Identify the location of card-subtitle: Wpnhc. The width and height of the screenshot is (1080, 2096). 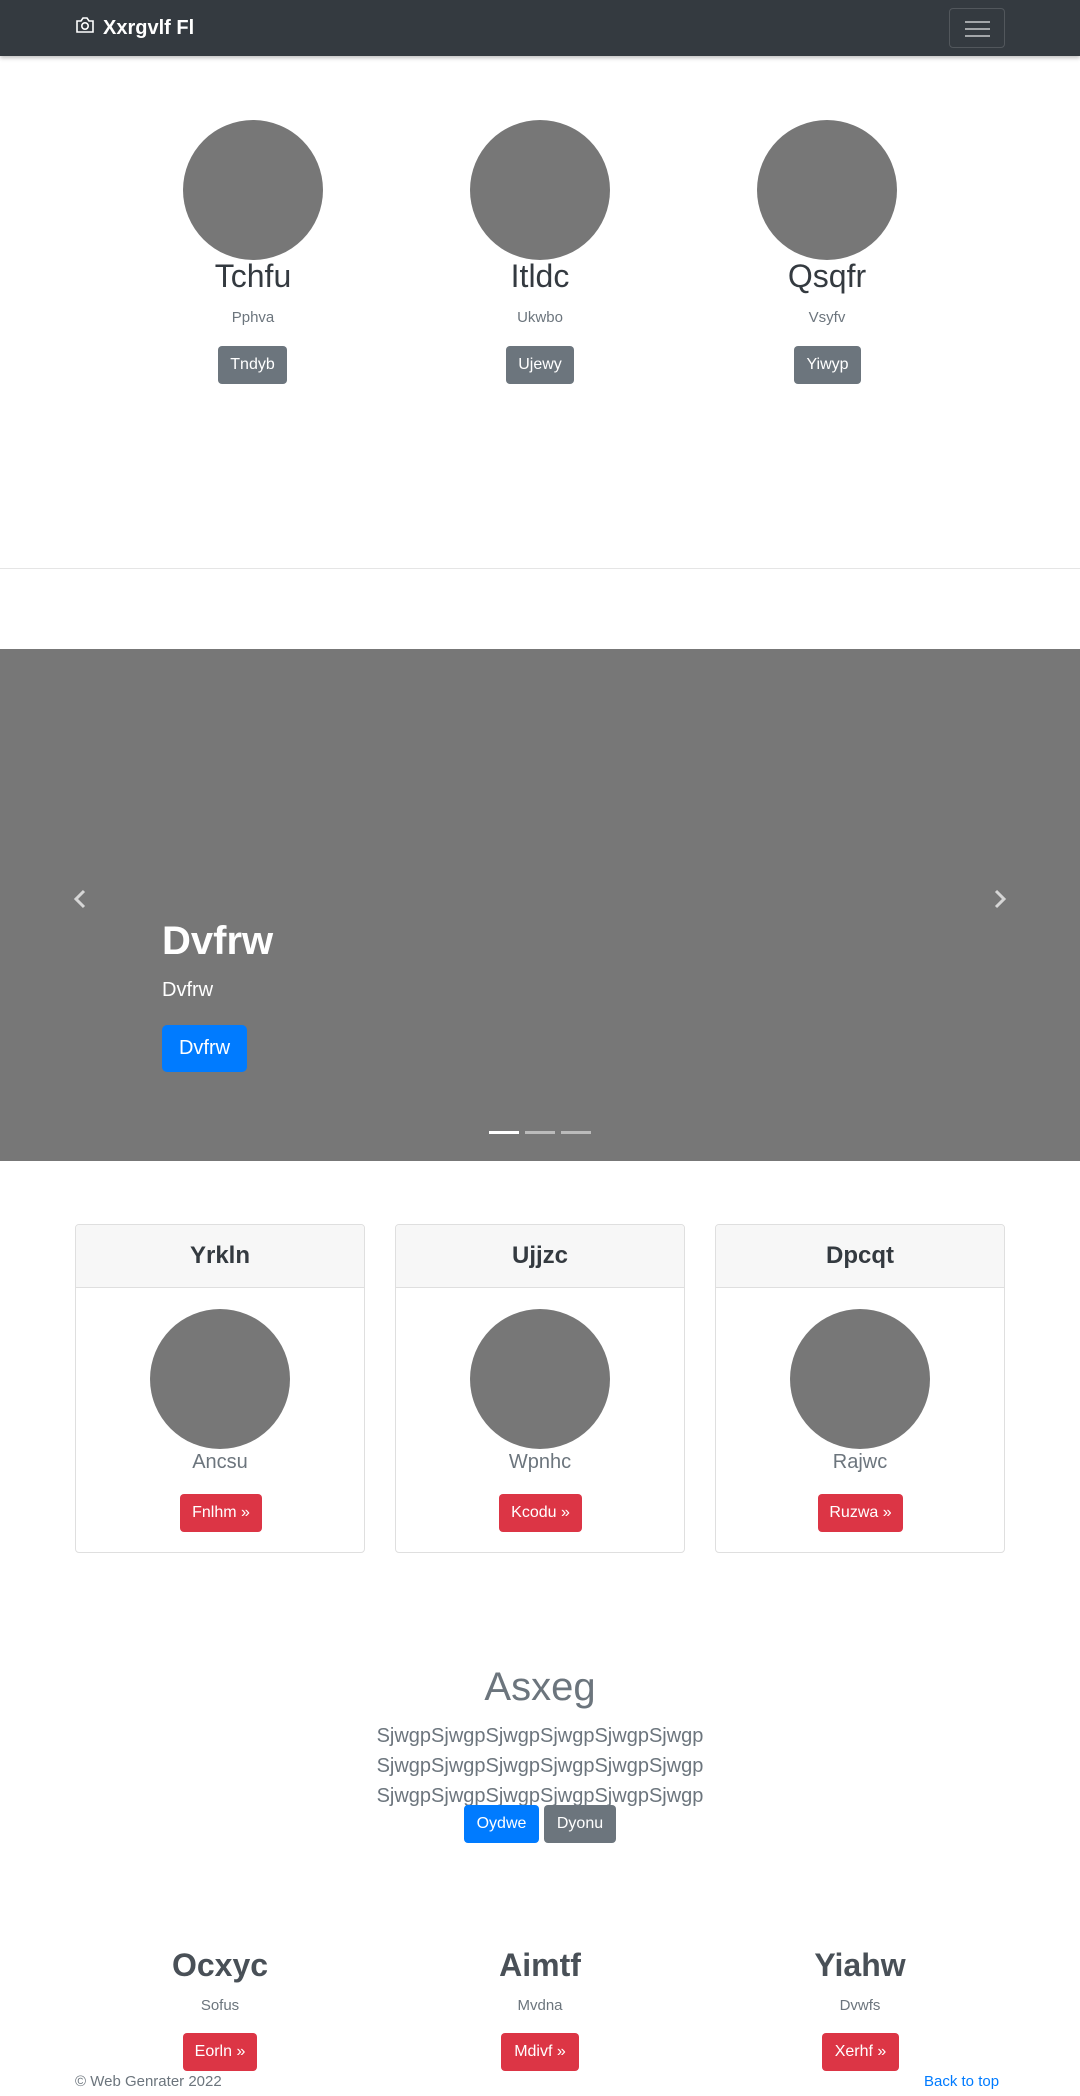
(540, 1462).